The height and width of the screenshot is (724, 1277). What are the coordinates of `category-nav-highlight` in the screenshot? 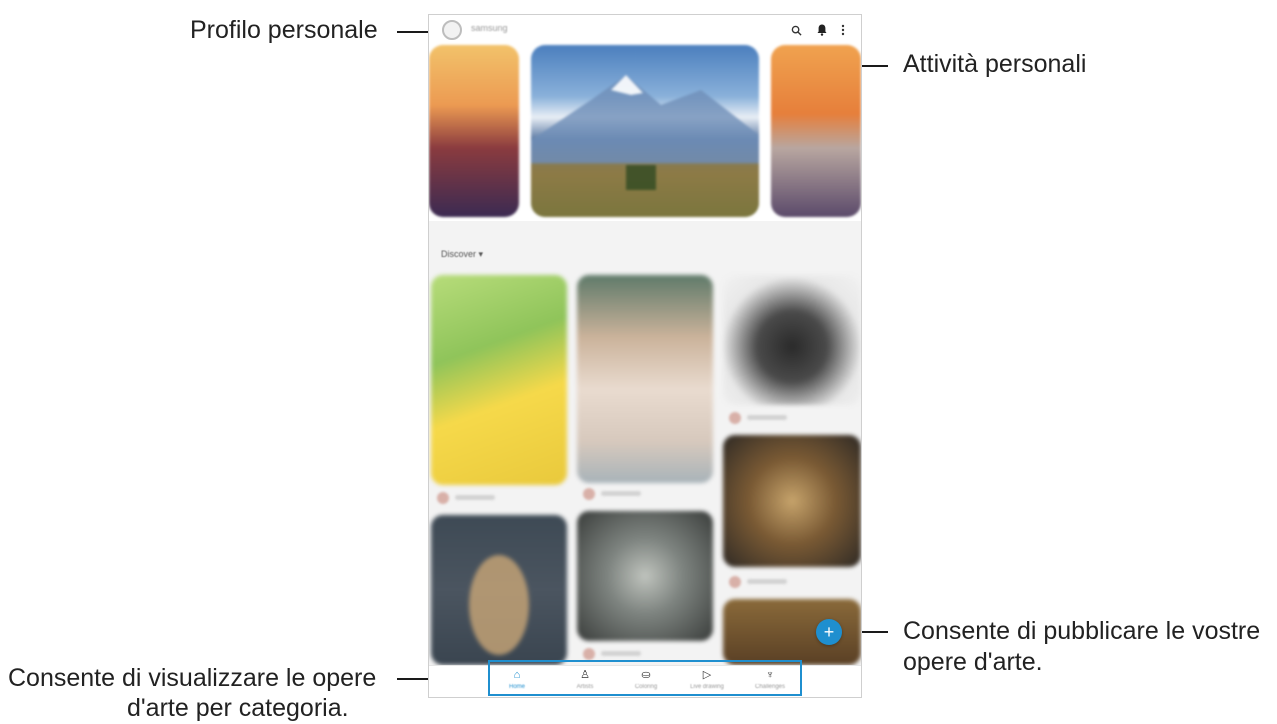 It's located at (645, 678).